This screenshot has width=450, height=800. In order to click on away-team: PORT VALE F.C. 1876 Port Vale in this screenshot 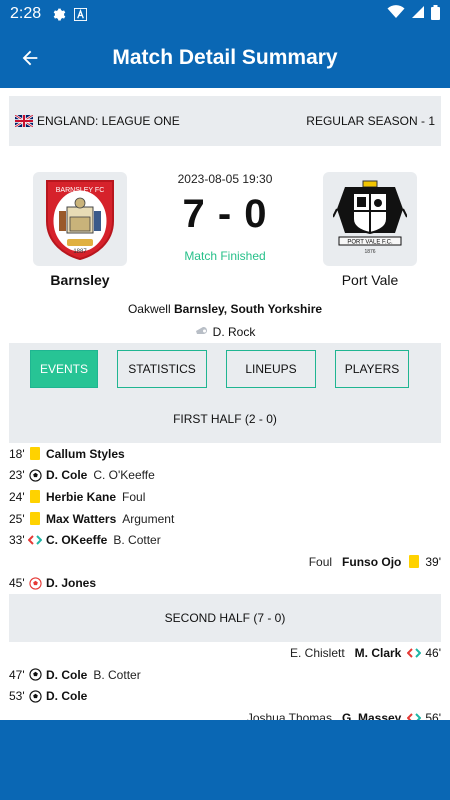, I will do `click(370, 230)`.